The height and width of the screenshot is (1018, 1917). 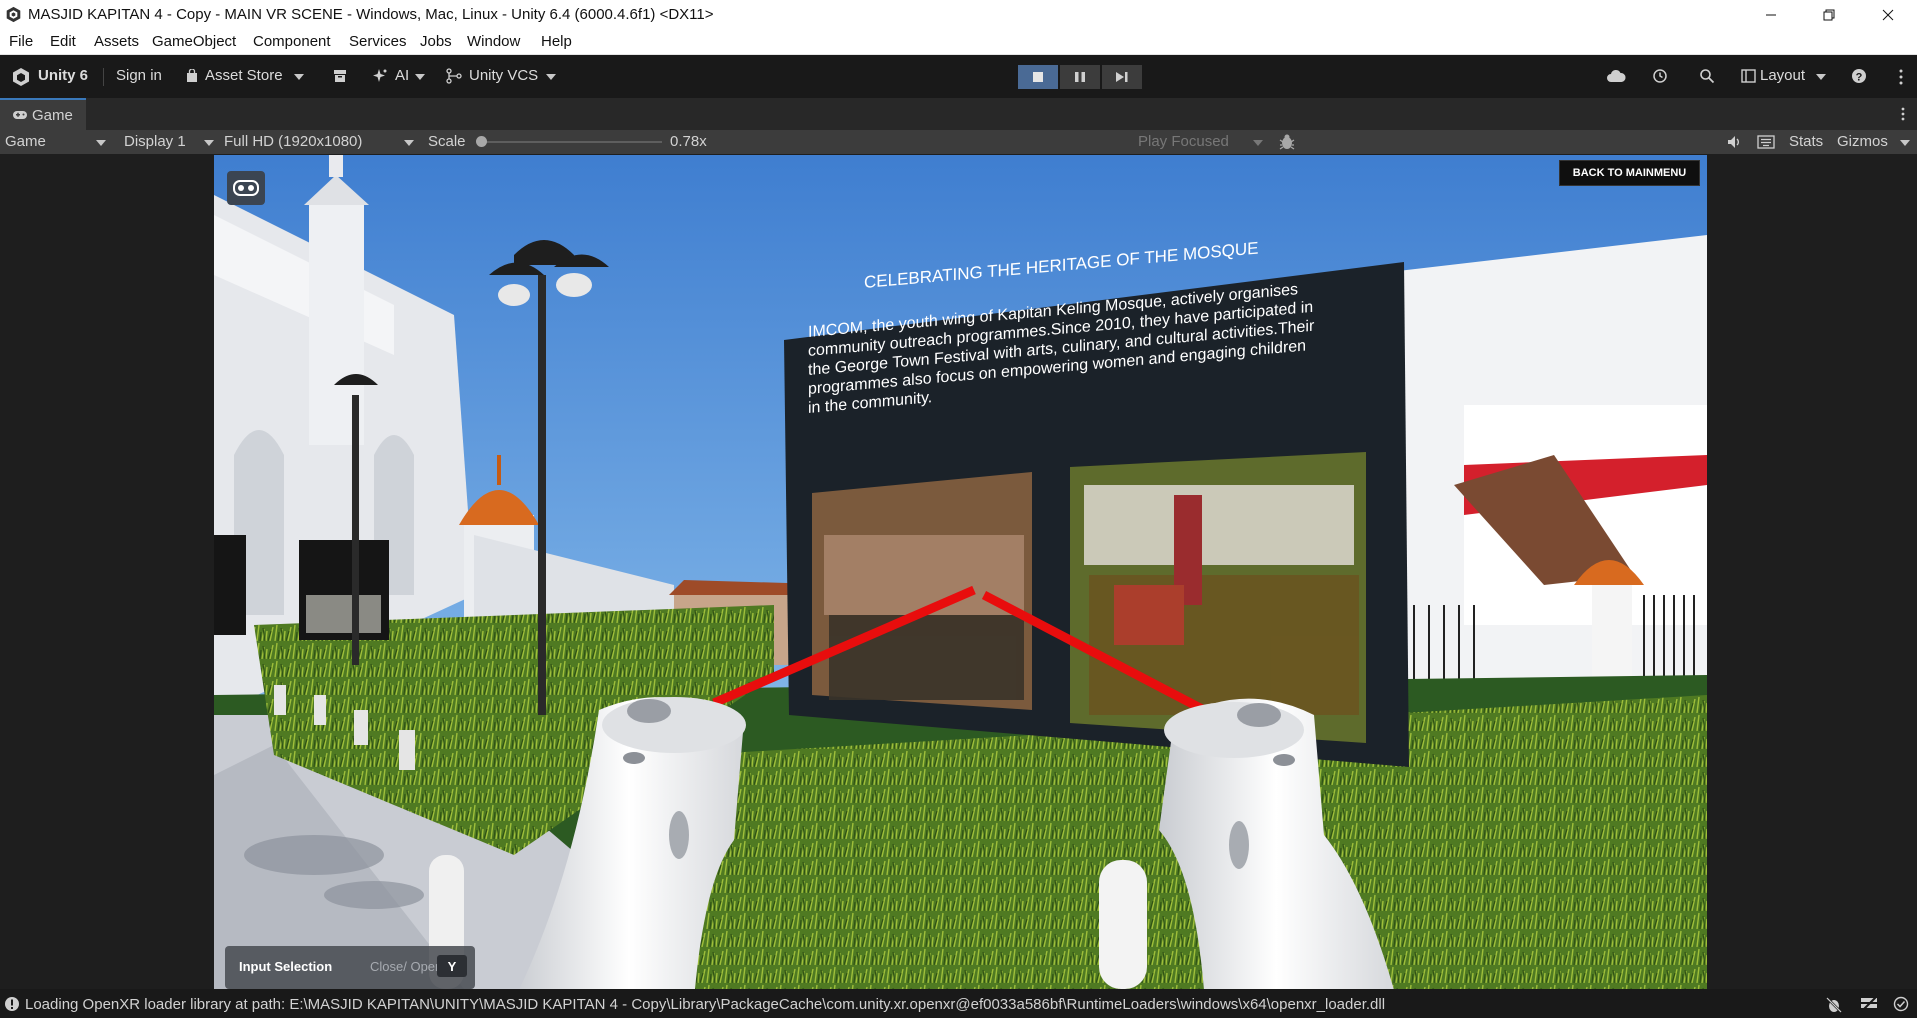 I want to click on unity-logo-icon, so click(x=13, y=14).